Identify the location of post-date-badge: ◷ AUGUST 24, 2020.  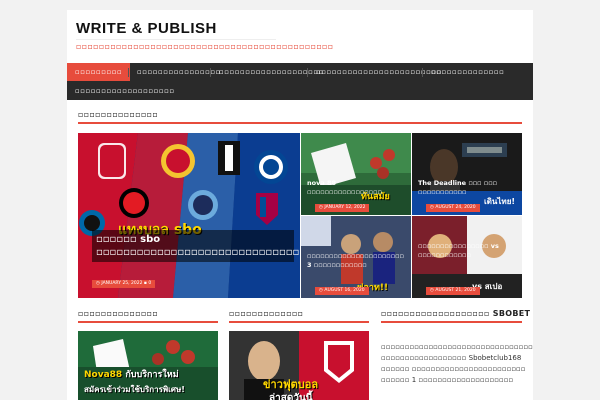
(453, 208).